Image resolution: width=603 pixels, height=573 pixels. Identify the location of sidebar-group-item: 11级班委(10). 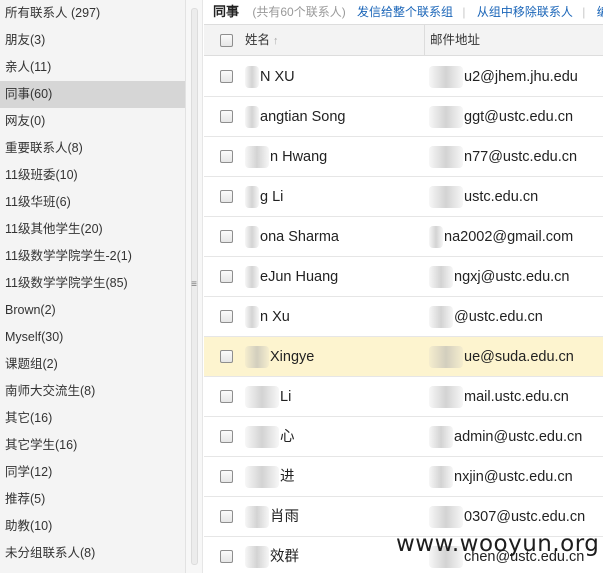
(92, 175).